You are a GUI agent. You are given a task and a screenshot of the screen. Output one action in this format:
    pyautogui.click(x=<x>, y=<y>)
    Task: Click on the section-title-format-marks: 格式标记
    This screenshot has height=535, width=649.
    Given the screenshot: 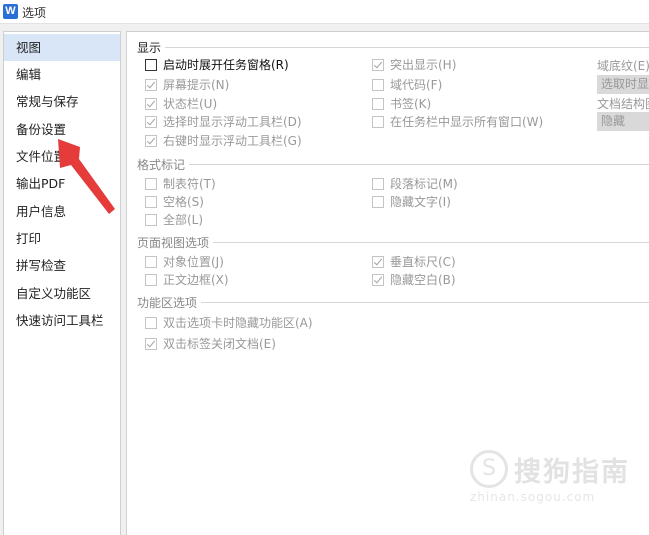 What is the action you would take?
    pyautogui.click(x=163, y=164)
    